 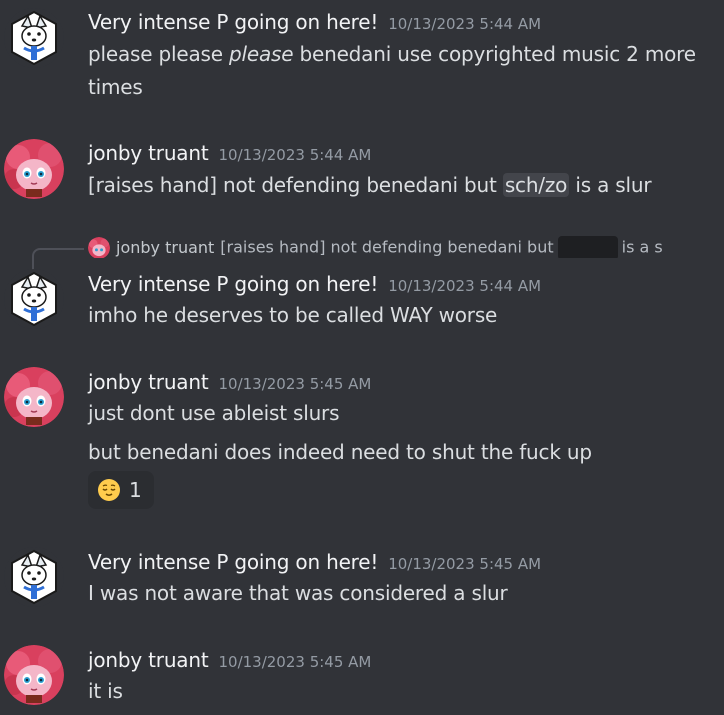 What do you see at coordinates (121, 490) in the screenshot?
I see `reaction-button: 1` at bounding box center [121, 490].